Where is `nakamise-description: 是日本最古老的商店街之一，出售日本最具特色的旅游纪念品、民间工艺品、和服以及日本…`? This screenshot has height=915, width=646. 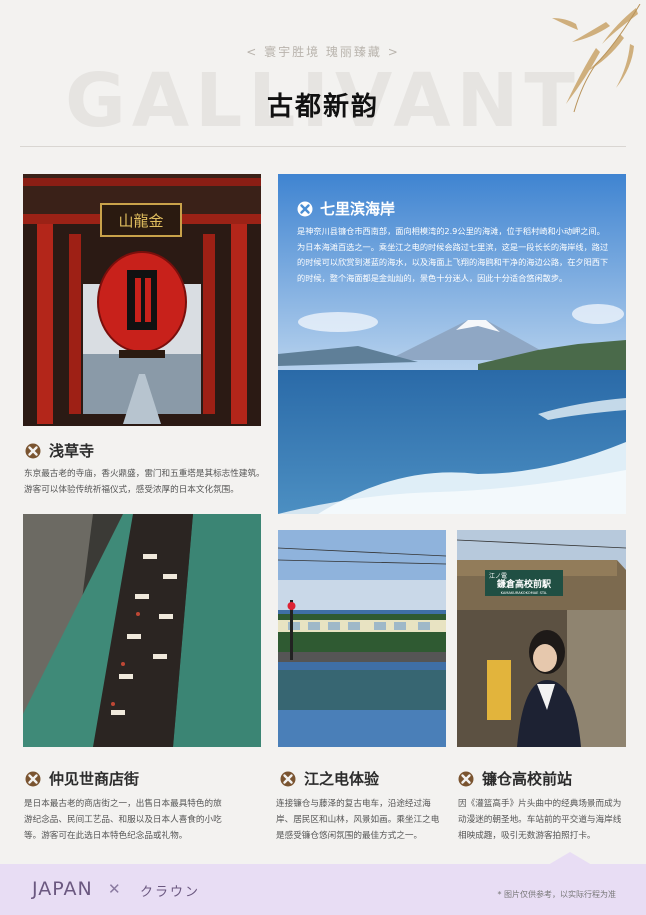 nakamise-description: 是日本最古老的商店街之一，出售日本最具特色的旅游纪念品、民间工艺品、和服以及日本… is located at coordinates (123, 820).